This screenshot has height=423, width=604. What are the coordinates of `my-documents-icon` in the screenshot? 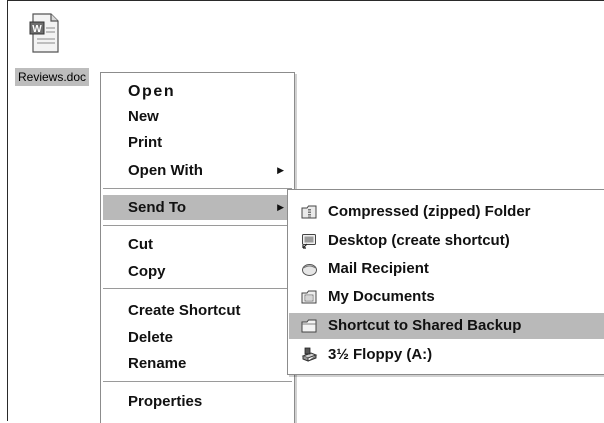 It's located at (309, 297).